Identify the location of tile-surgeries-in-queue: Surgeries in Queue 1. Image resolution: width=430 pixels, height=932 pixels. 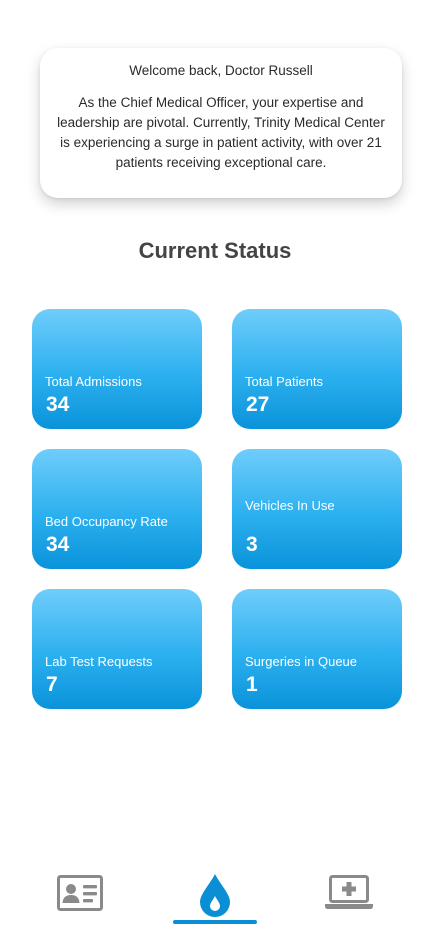
(317, 649).